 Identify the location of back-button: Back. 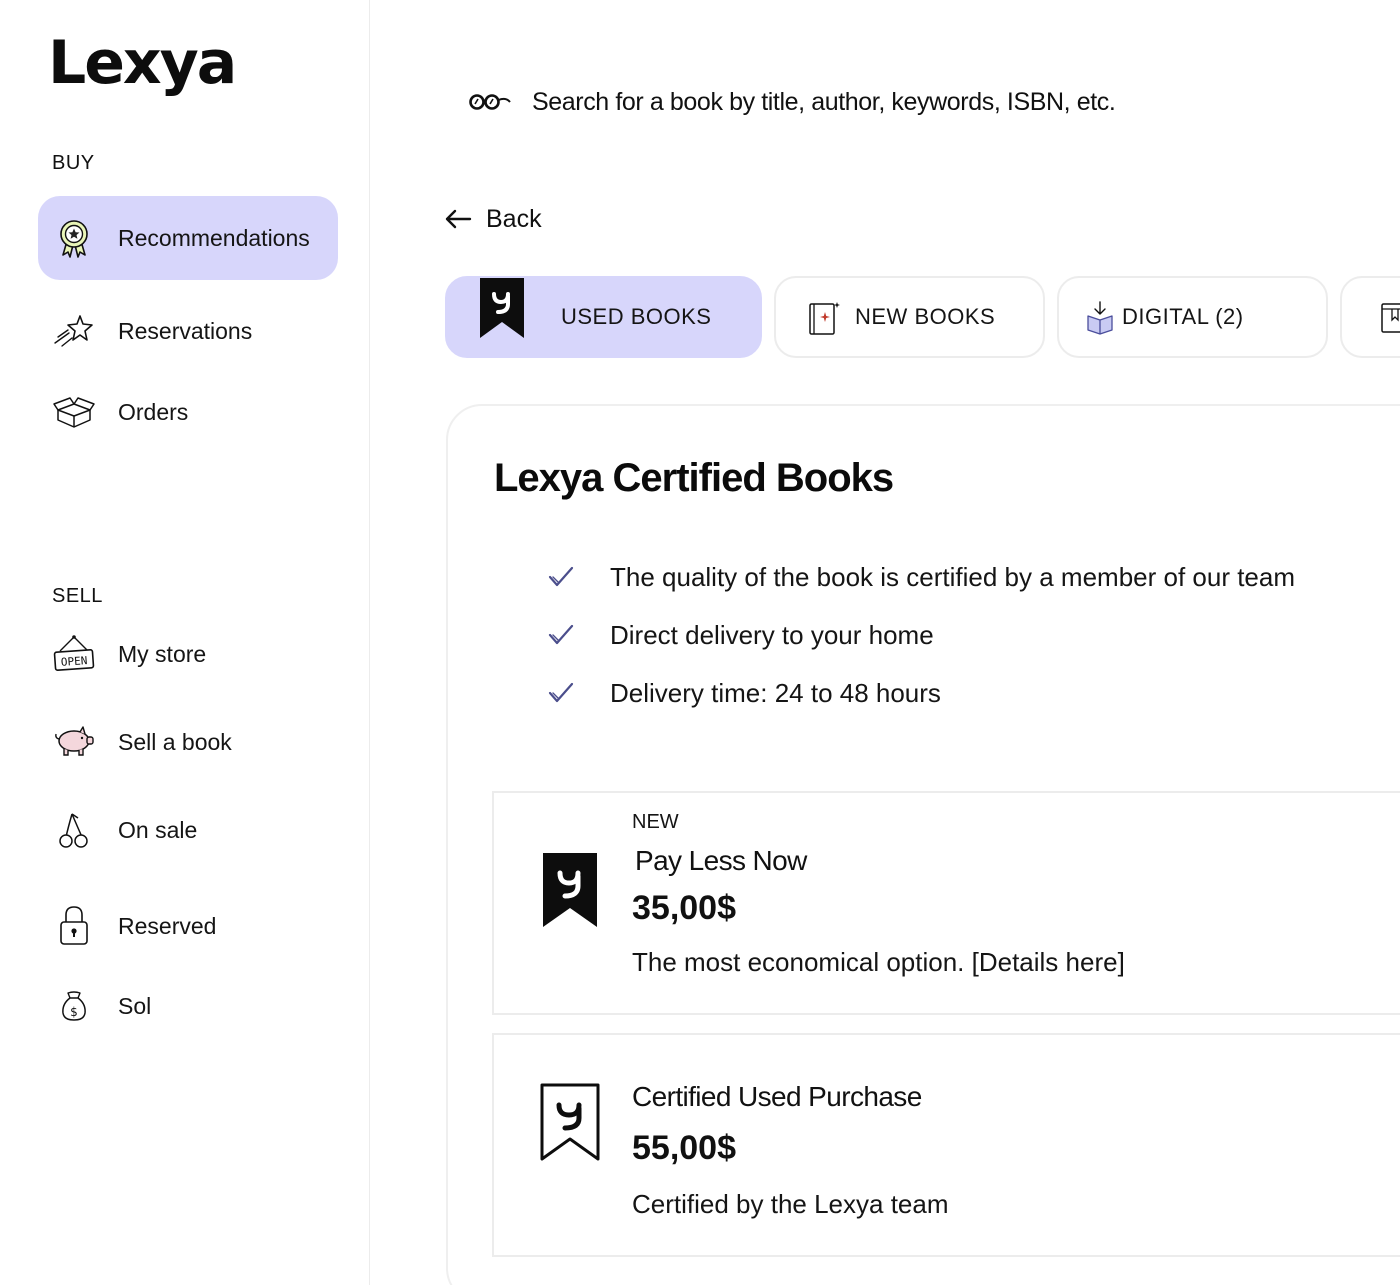
(493, 219).